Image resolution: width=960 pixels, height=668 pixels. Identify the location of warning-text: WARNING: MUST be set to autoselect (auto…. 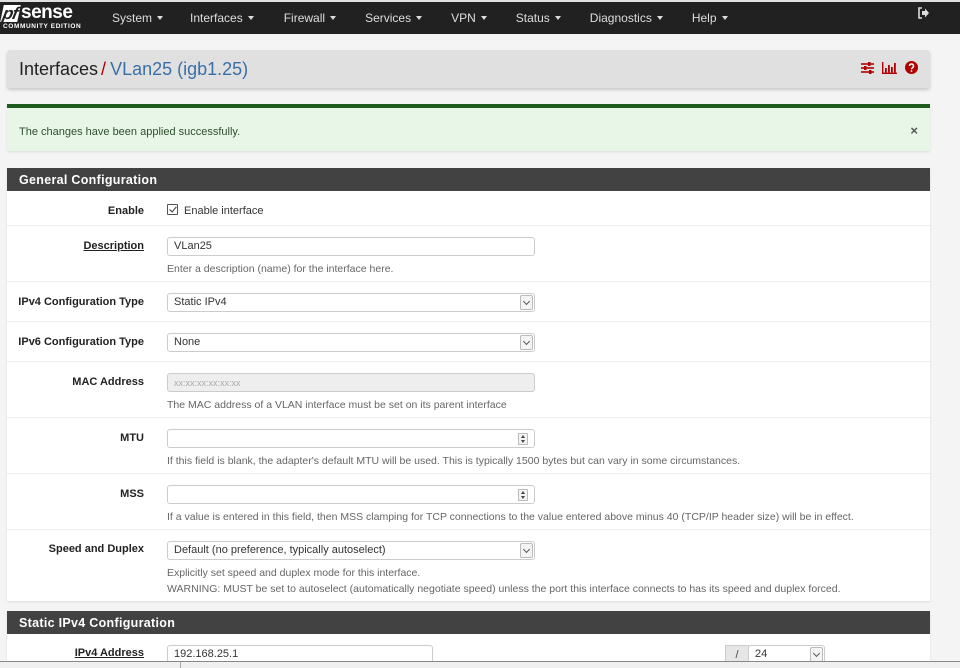
(504, 589).